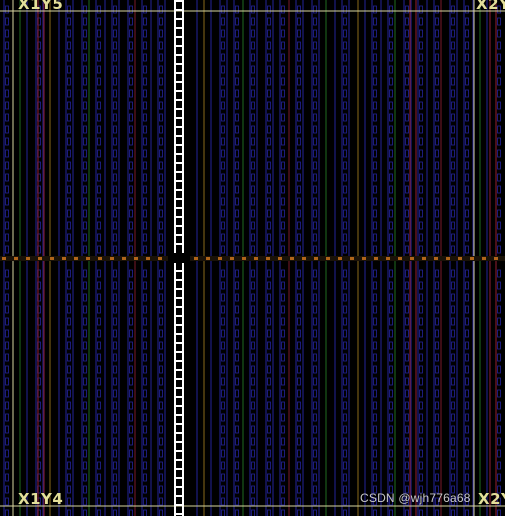 Image resolution: width=505 pixels, height=516 pixels. What do you see at coordinates (41, 6) in the screenshot?
I see `clock-region-label-x1y5: X1Y5` at bounding box center [41, 6].